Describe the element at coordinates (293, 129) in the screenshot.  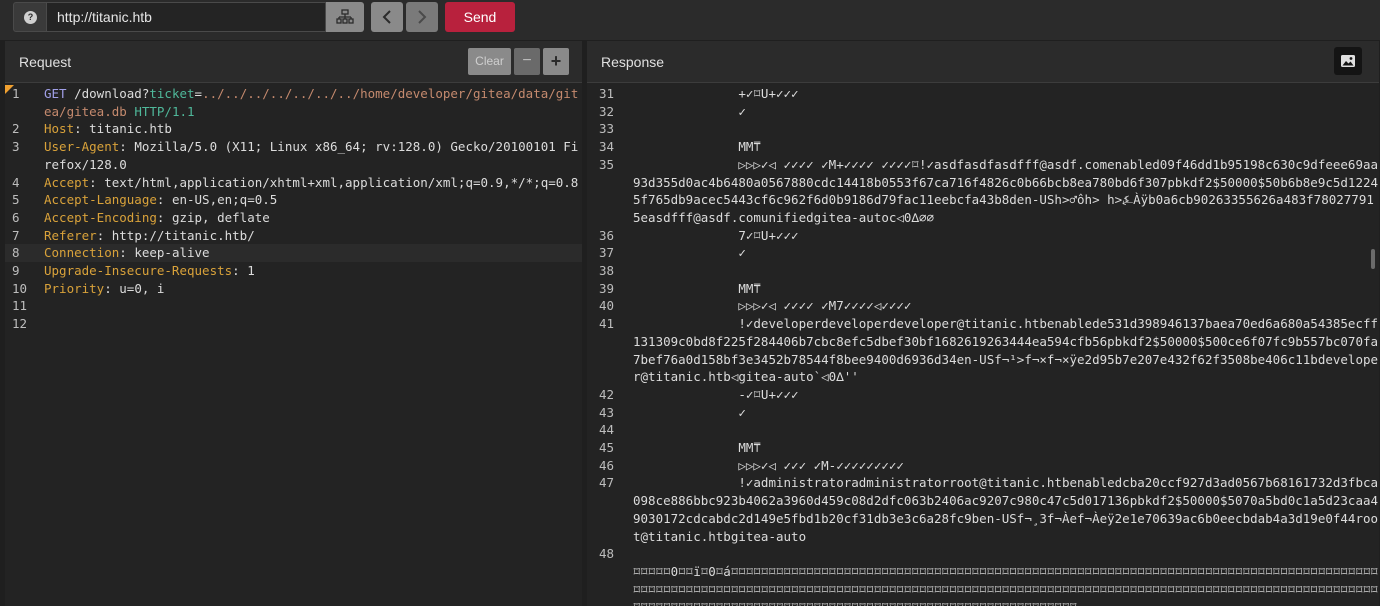
I see `request-line: 2 Host: titanic.htb` at that location.